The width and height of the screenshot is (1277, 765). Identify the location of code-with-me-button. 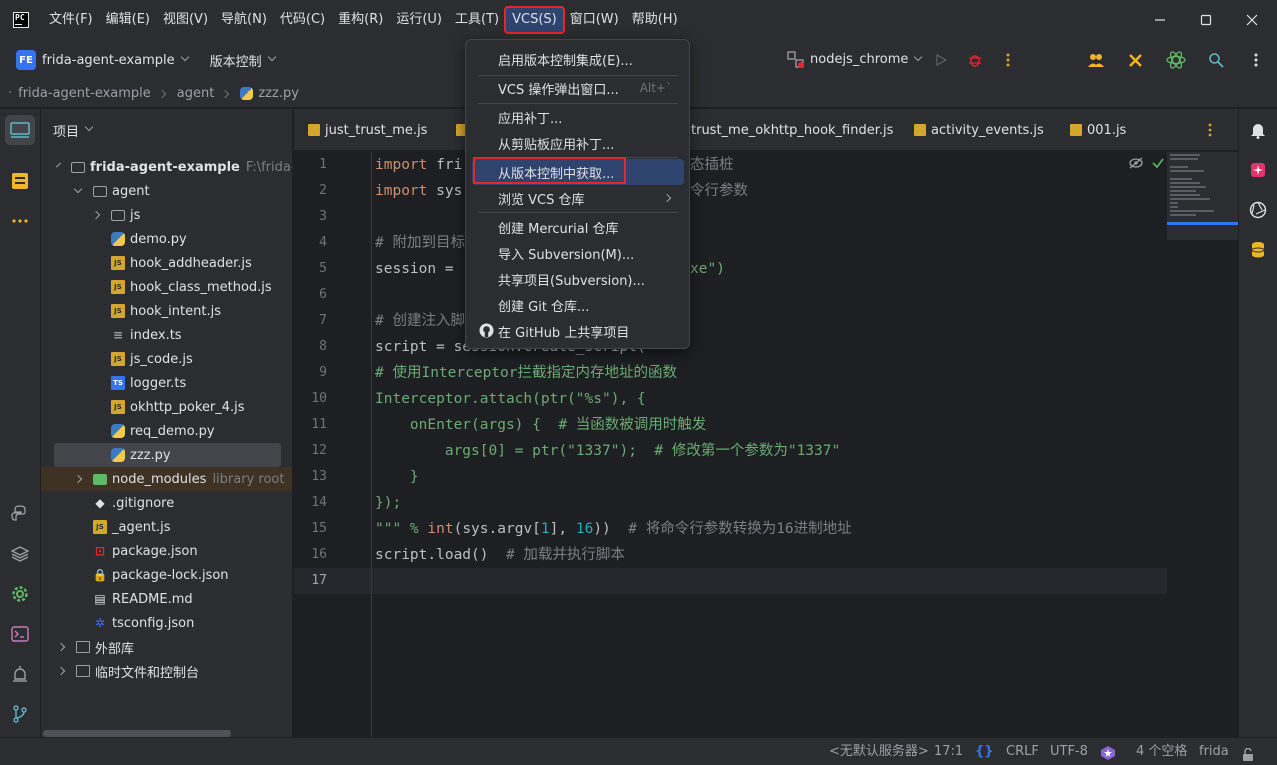
(1096, 60).